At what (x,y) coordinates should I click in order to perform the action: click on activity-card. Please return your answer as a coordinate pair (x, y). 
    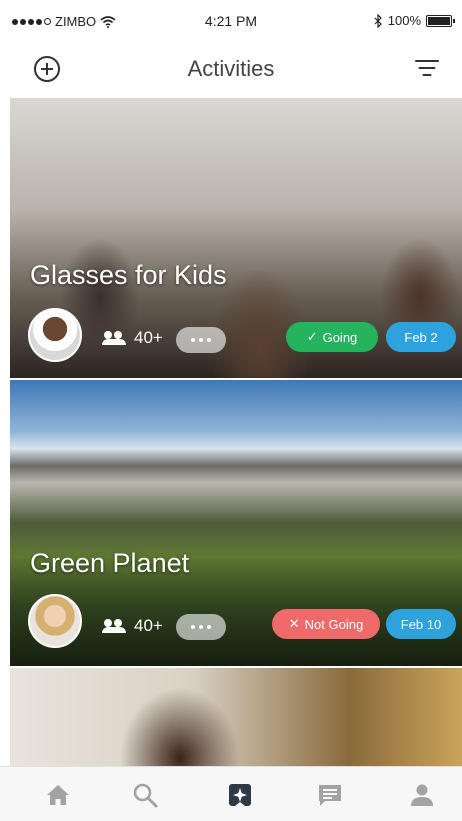
    Looking at the image, I should click on (236, 717).